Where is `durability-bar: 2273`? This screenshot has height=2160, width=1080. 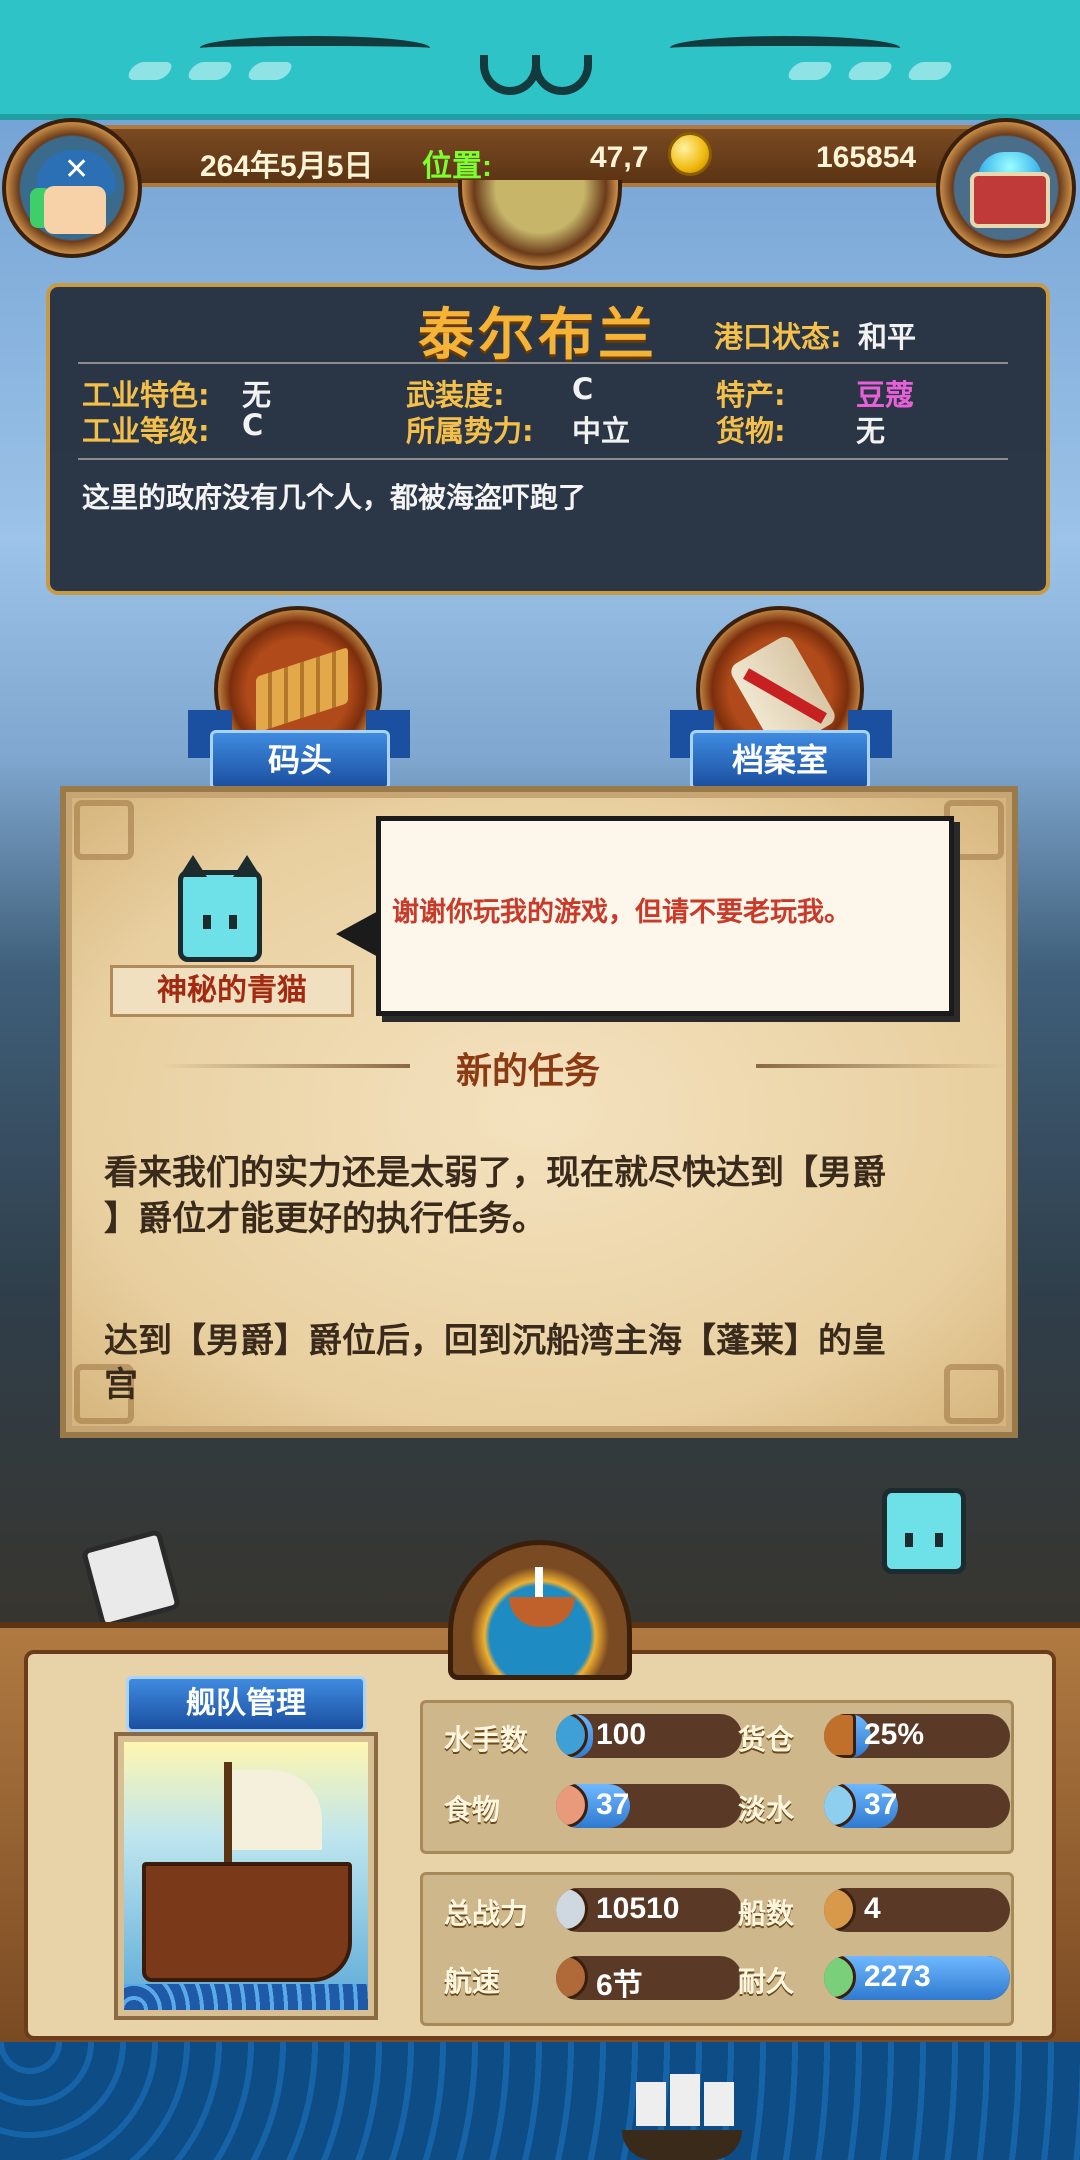 durability-bar: 2273 is located at coordinates (917, 1978).